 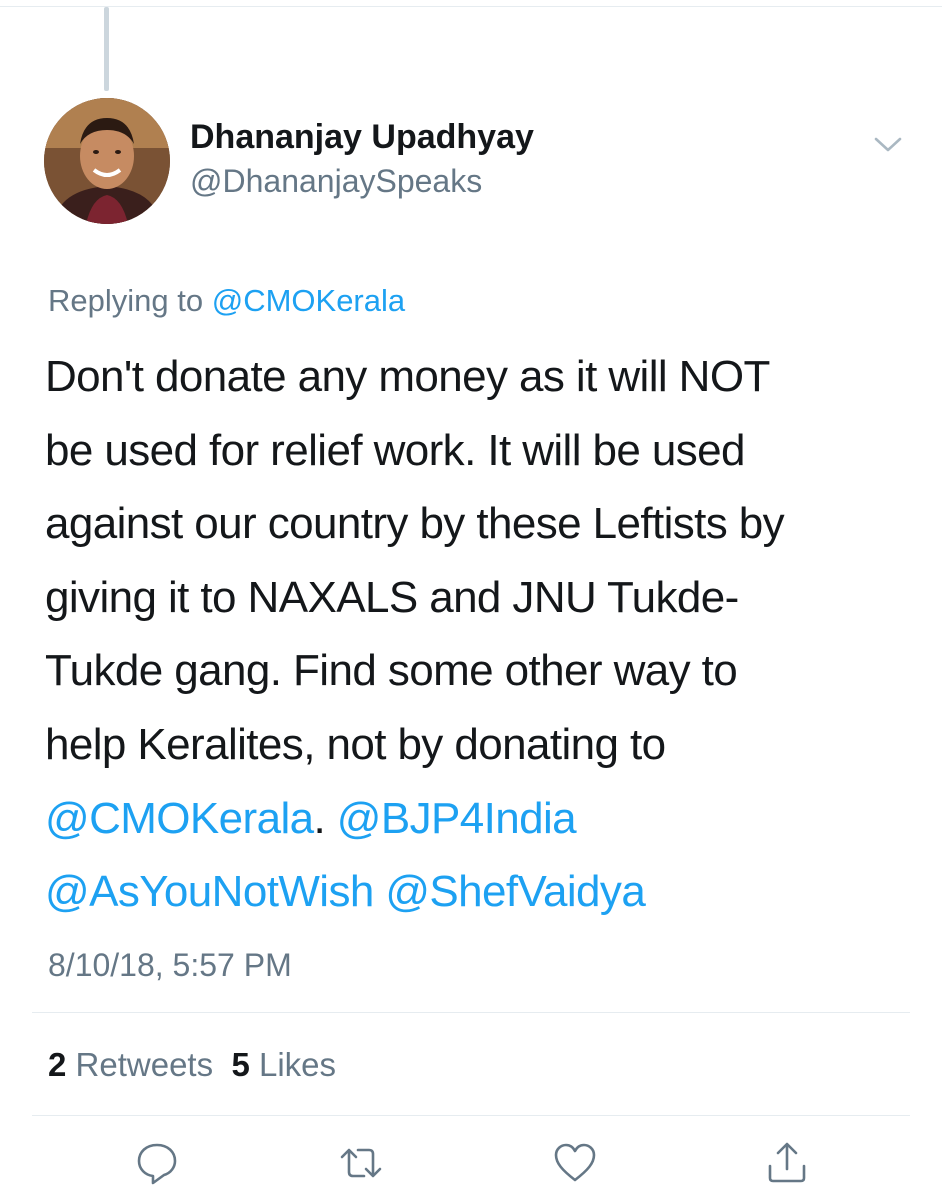 I want to click on author-handle: @DhananjaySpeaks, so click(x=336, y=181).